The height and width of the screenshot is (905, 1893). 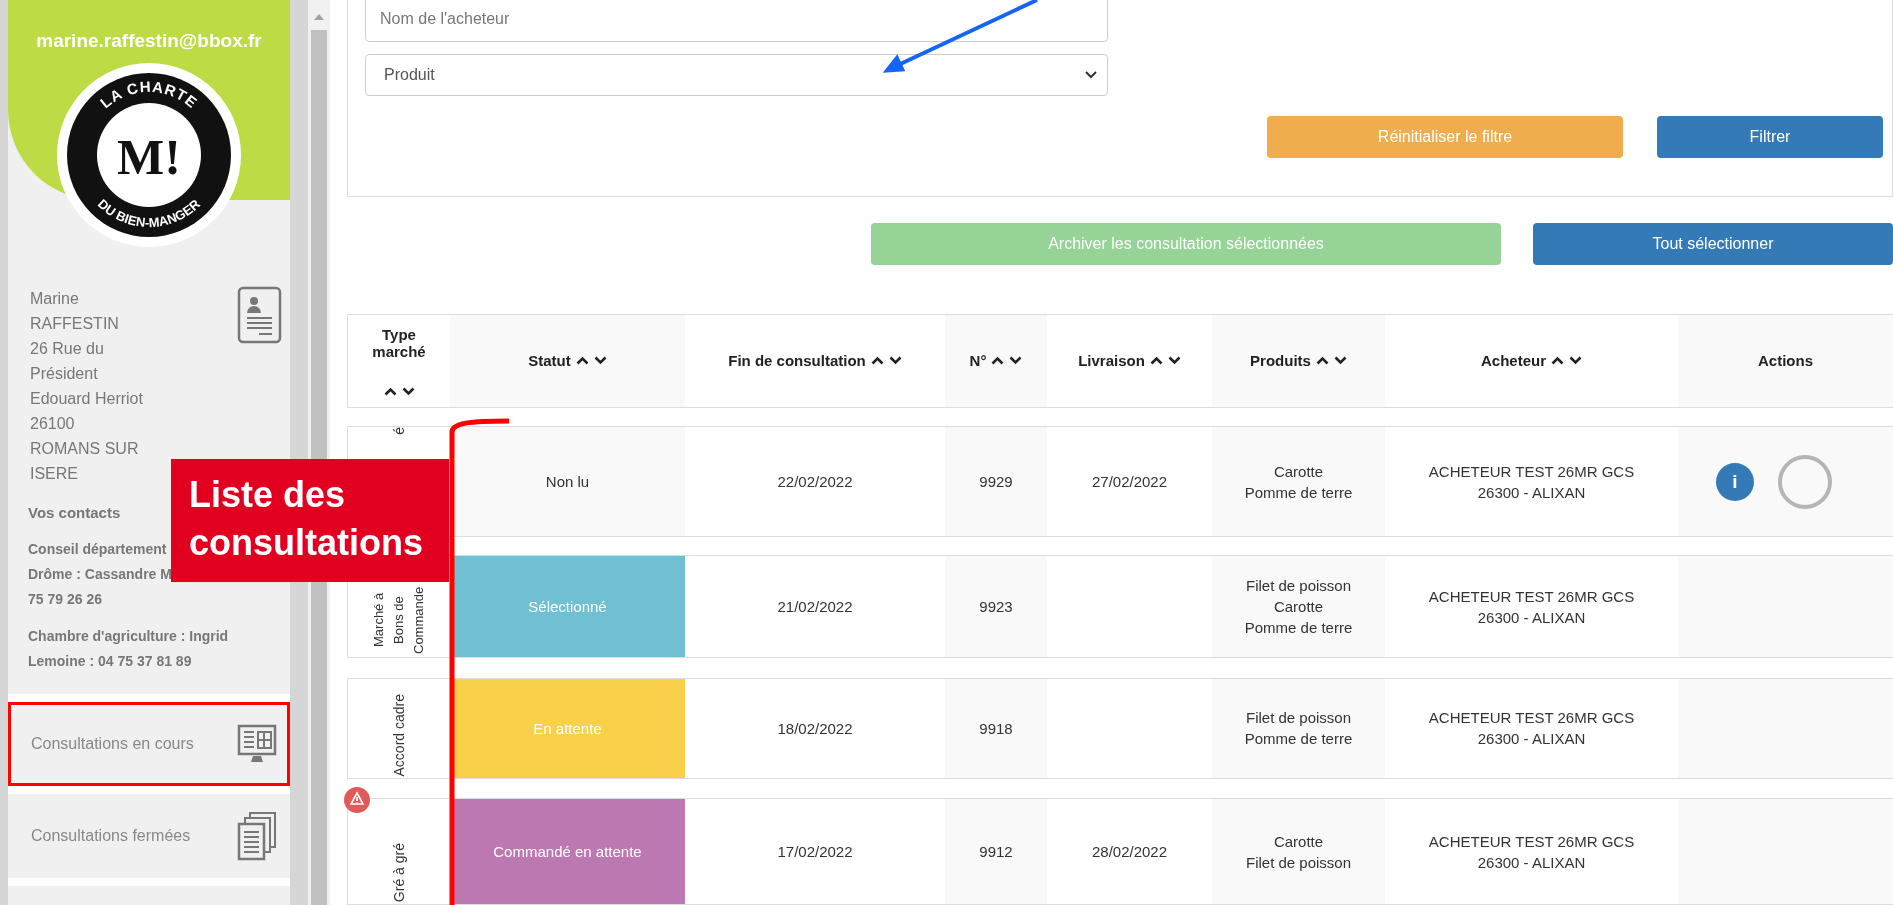 I want to click on sidebar-item-label: Consultations en cours, so click(x=112, y=744).